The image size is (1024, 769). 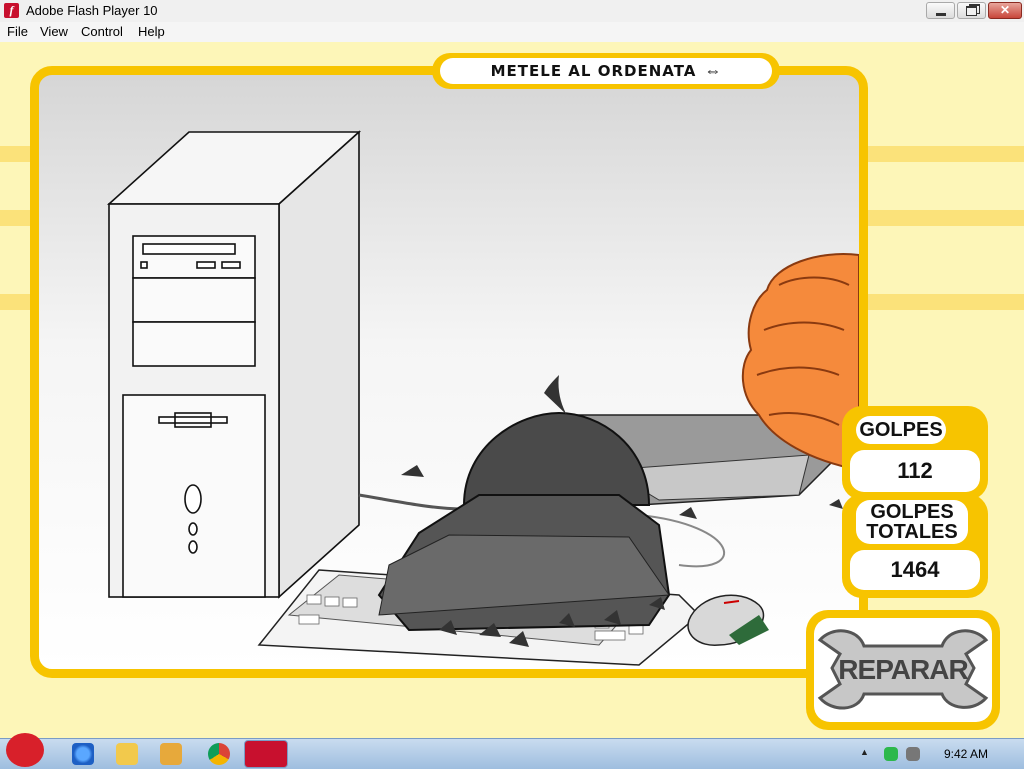 I want to click on menu-bar: File View Control Help, so click(x=512, y=32).